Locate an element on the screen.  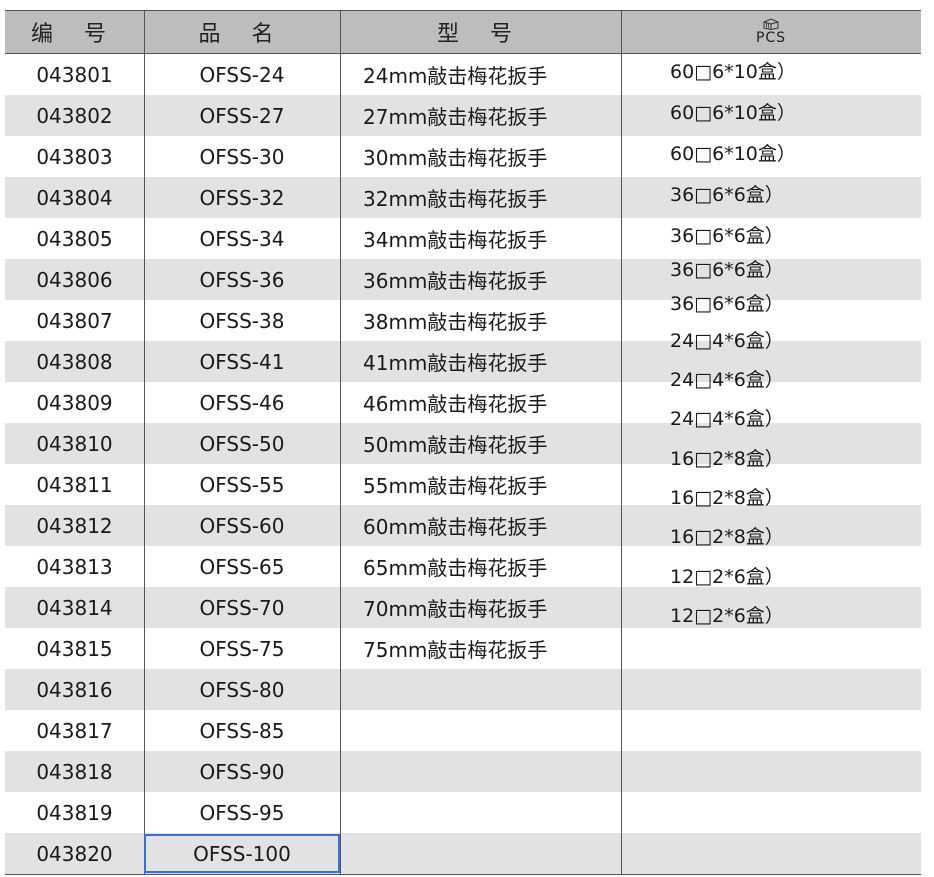
cell-model: 41mm敲击梅花扳手 is located at coordinates (488, 361).